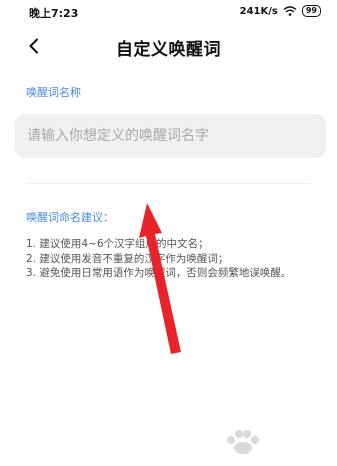 The width and height of the screenshot is (337, 466). What do you see at coordinates (117, 244) in the screenshot?
I see `tip-item: 1. 建议使用4~6个汉字组成的中文名；` at bounding box center [117, 244].